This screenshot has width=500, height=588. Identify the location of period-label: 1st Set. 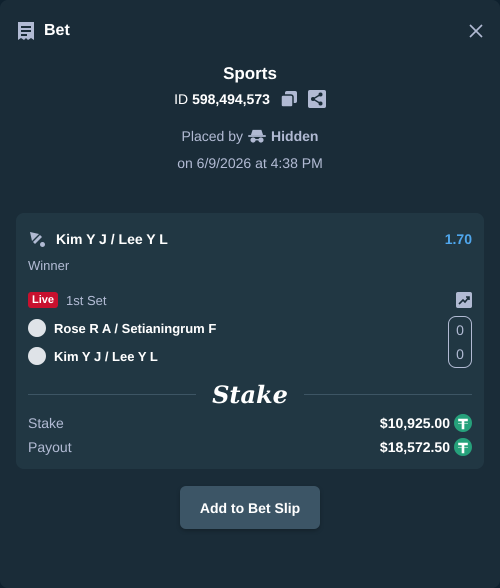
(86, 300).